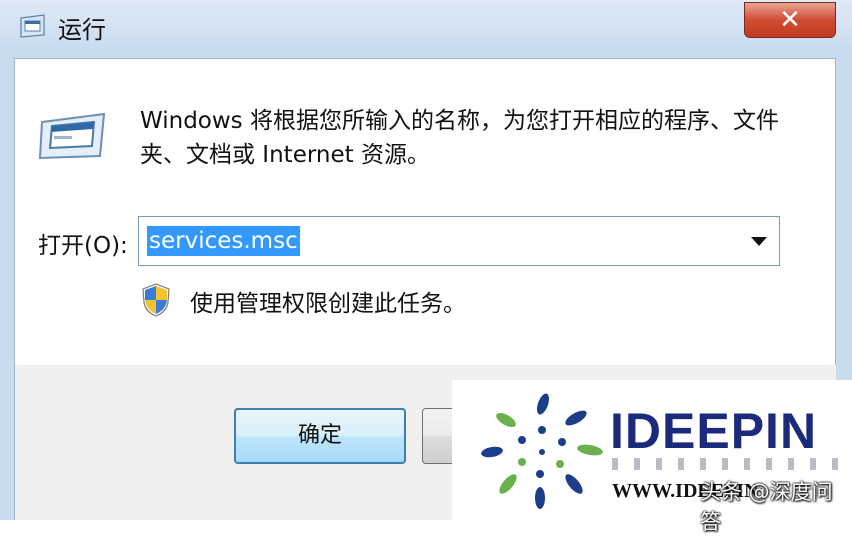 This screenshot has height=536, width=852. What do you see at coordinates (156, 300) in the screenshot?
I see `uac-shield-icon` at bounding box center [156, 300].